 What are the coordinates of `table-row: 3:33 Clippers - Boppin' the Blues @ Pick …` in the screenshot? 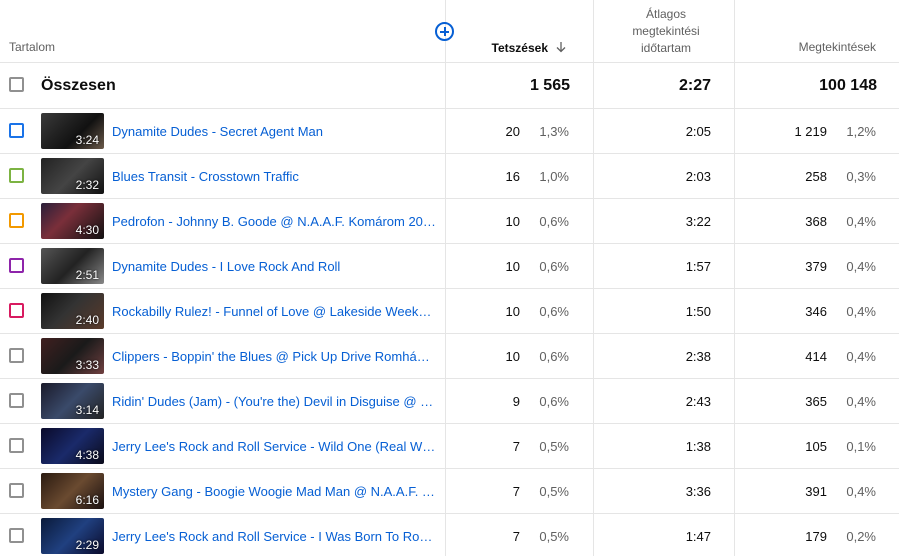 It's located at (449, 356).